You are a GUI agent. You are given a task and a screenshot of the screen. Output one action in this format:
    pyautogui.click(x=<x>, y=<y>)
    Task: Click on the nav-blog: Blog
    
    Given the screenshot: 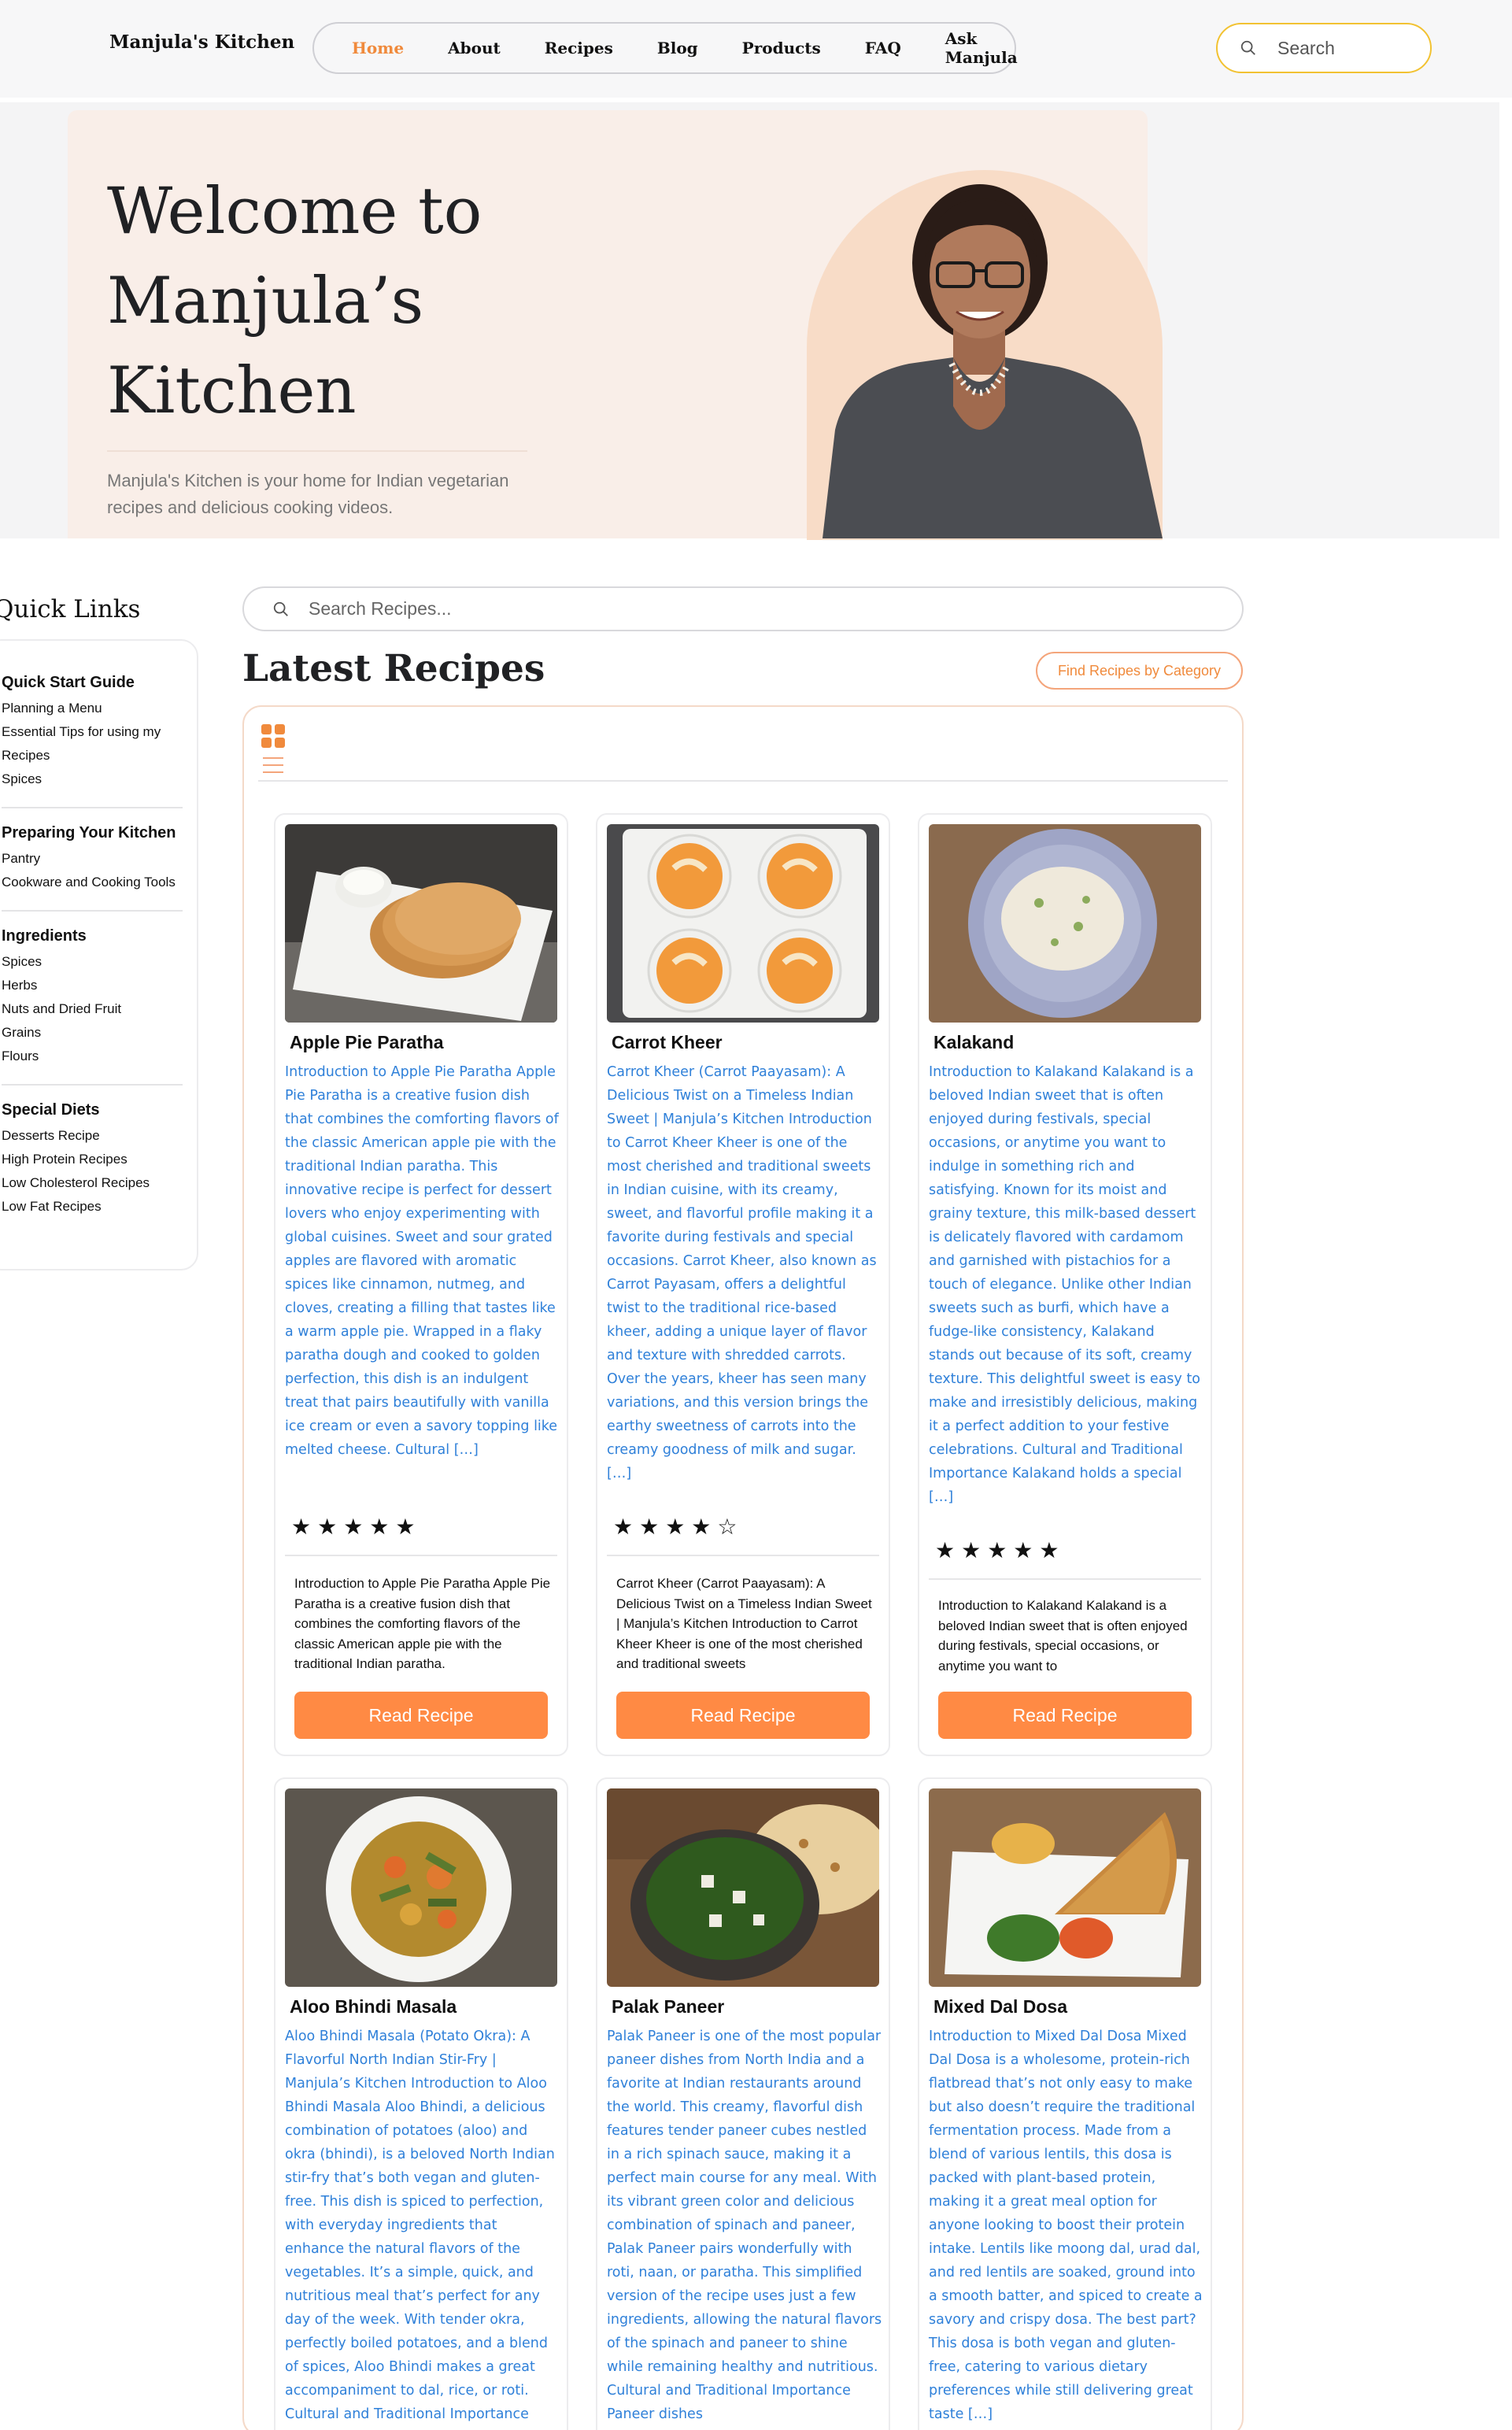 What is the action you would take?
    pyautogui.click(x=677, y=48)
    